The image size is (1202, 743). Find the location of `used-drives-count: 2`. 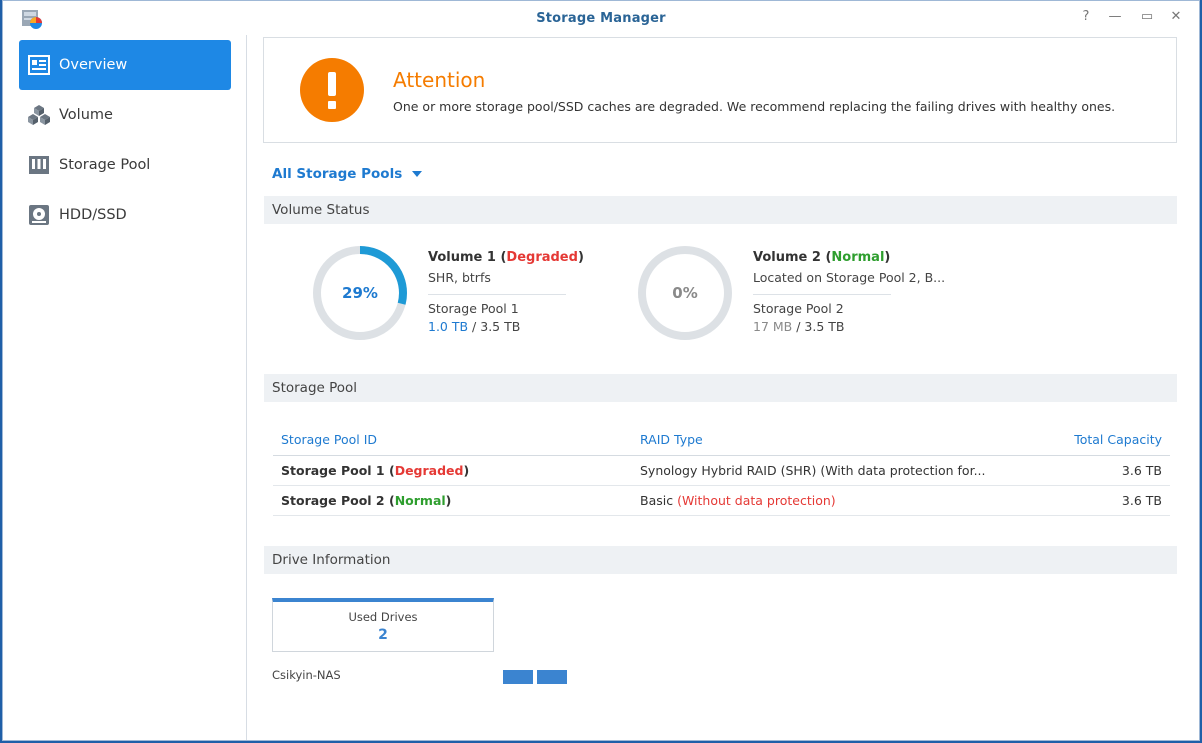

used-drives-count: 2 is located at coordinates (383, 635).